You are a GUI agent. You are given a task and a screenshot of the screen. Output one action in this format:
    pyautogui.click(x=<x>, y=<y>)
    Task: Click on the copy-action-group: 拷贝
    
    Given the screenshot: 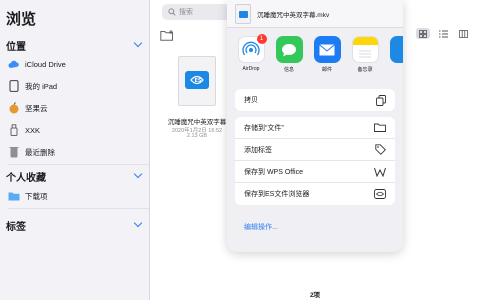 What is the action you would take?
    pyautogui.click(x=315, y=100)
    